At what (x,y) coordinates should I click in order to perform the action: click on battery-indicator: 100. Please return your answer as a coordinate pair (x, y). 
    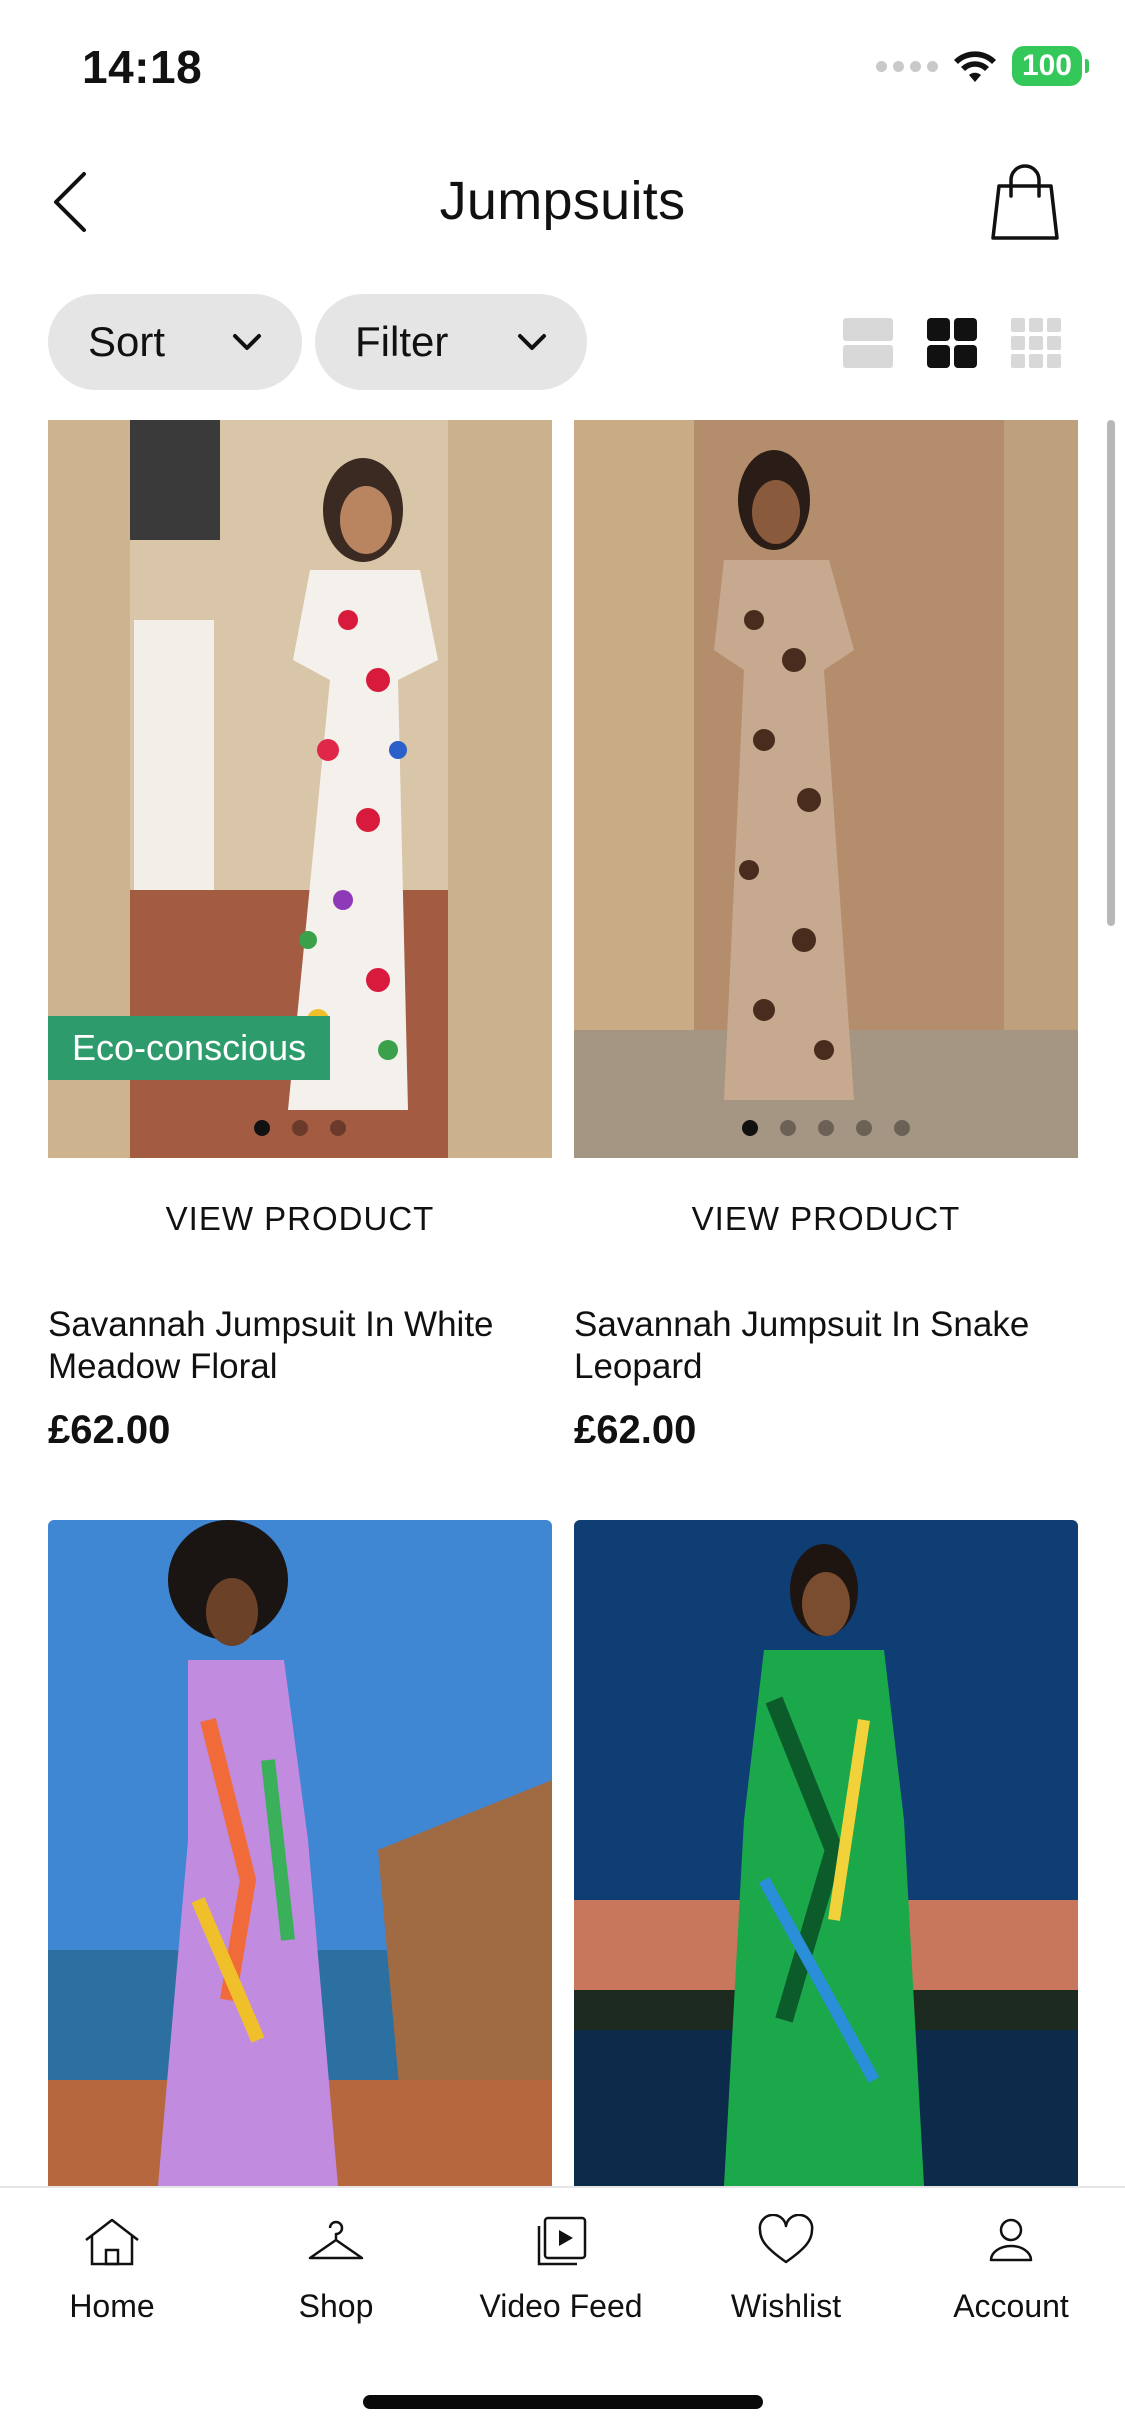
    Looking at the image, I should click on (1050, 66).